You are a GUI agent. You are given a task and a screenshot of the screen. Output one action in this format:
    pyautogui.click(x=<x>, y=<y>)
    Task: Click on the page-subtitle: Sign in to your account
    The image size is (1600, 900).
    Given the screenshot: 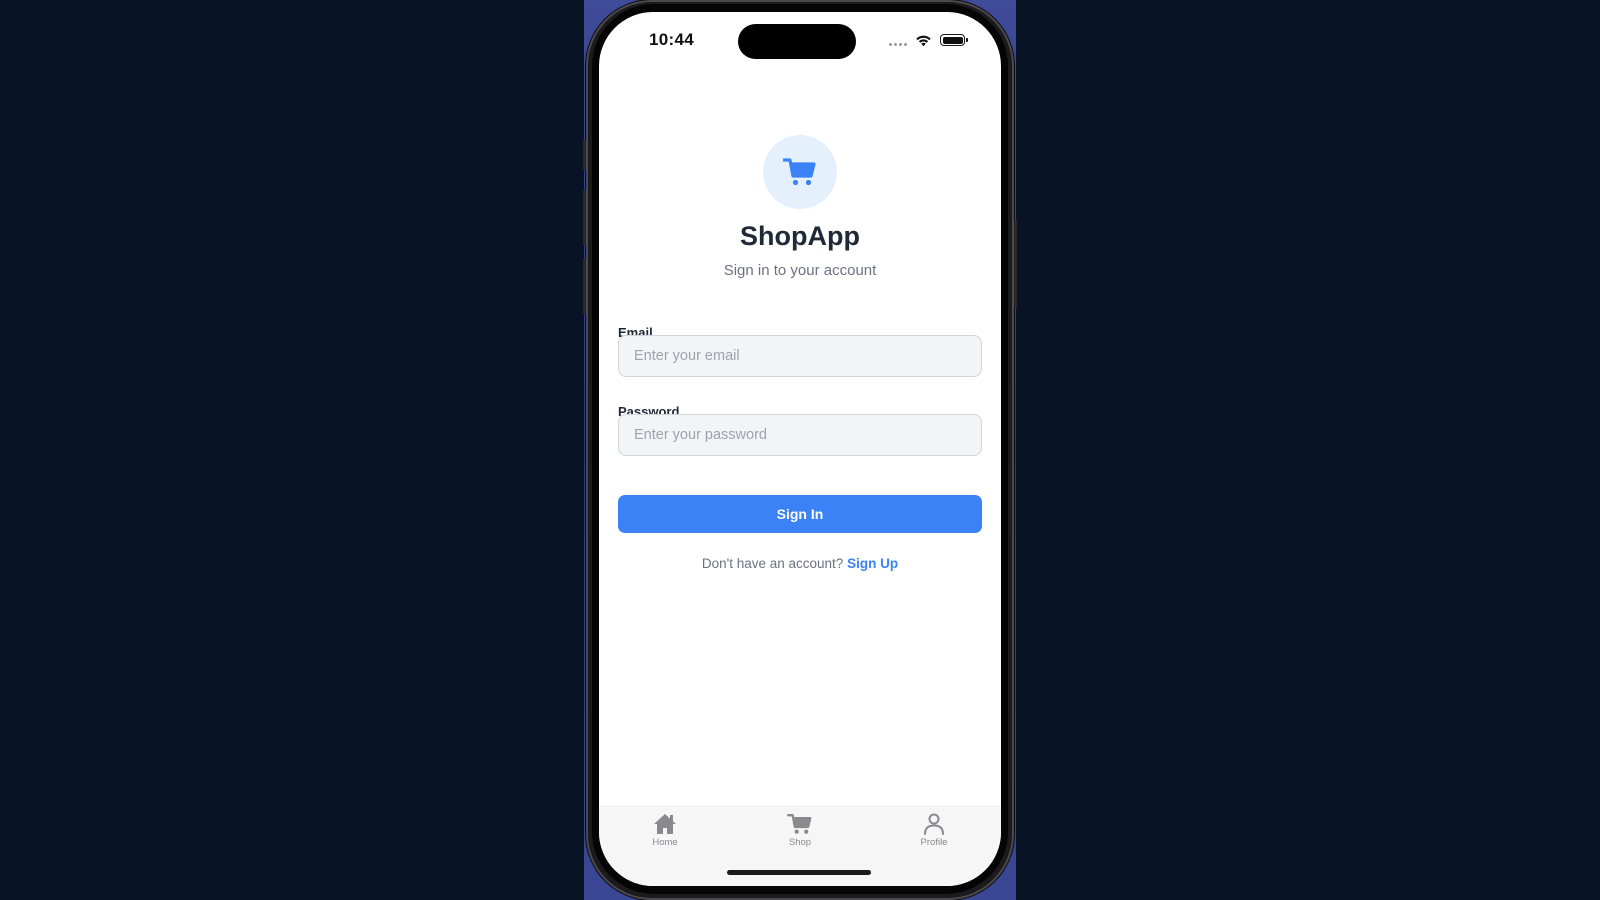 What is the action you would take?
    pyautogui.click(x=800, y=270)
    